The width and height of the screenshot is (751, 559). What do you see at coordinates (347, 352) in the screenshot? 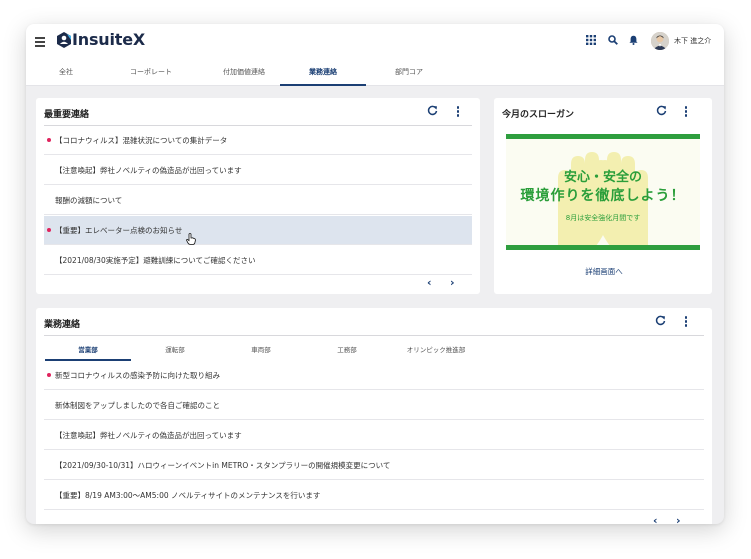
I see `subtab-engineering: 工務部` at bounding box center [347, 352].